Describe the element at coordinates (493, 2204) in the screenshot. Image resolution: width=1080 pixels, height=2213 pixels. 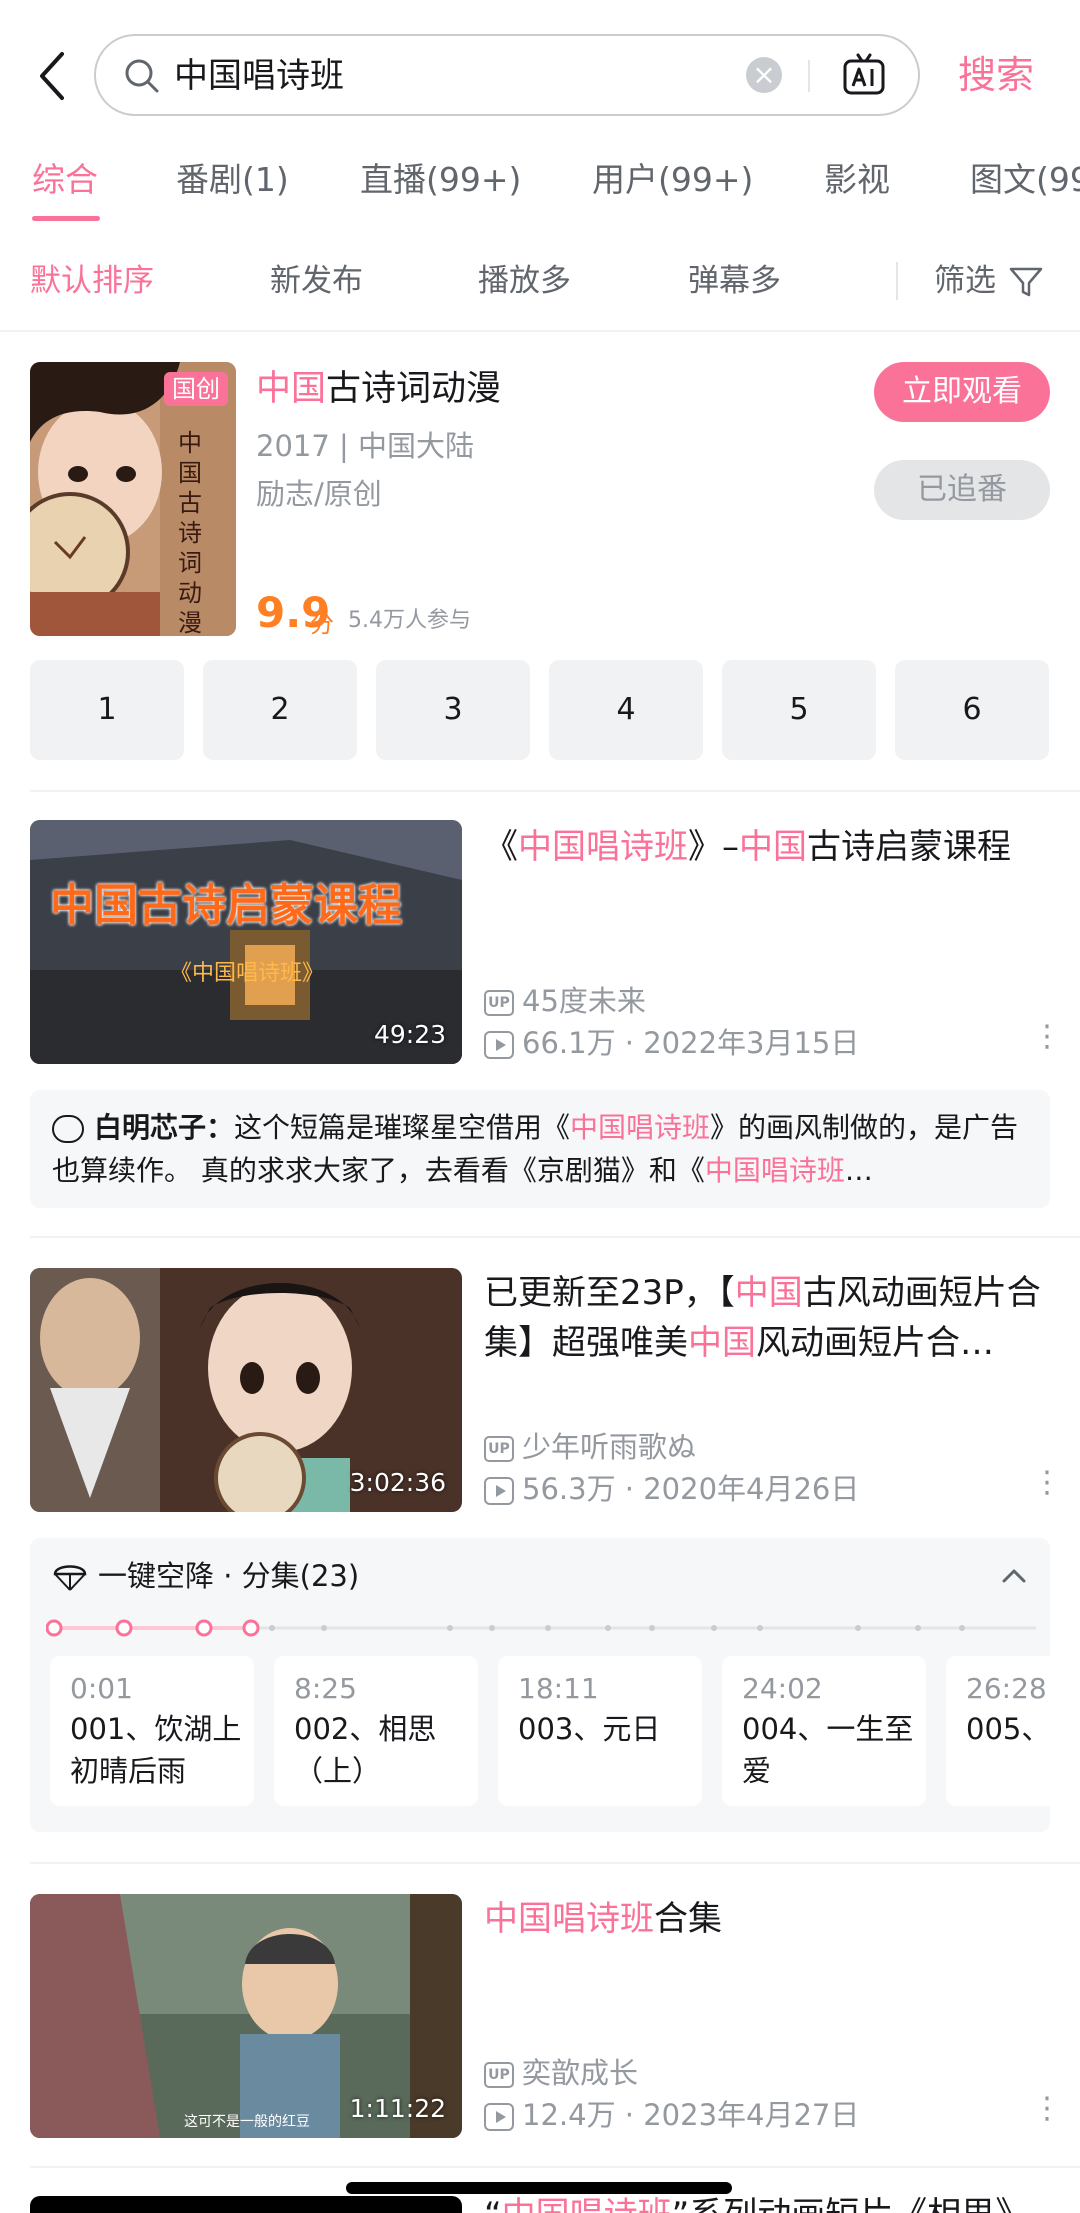
I see `title-text: “` at that location.